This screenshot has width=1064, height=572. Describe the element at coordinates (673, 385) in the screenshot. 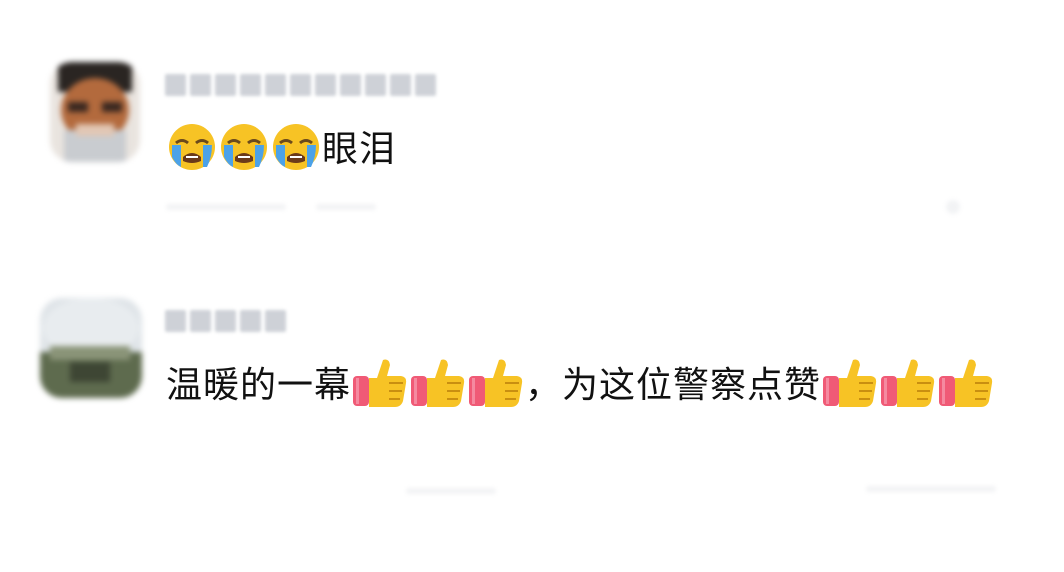

I see `comment-text-part2: ，为这位警察点赞` at that location.